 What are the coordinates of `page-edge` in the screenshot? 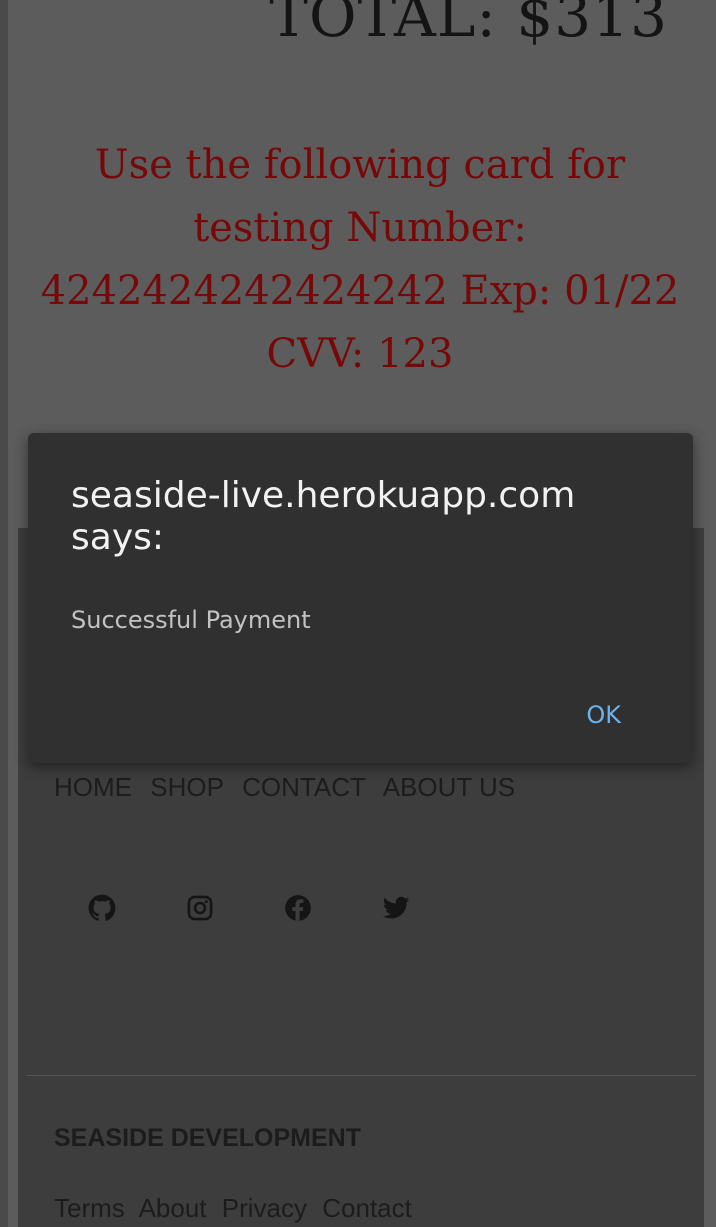 It's located at (4, 613).